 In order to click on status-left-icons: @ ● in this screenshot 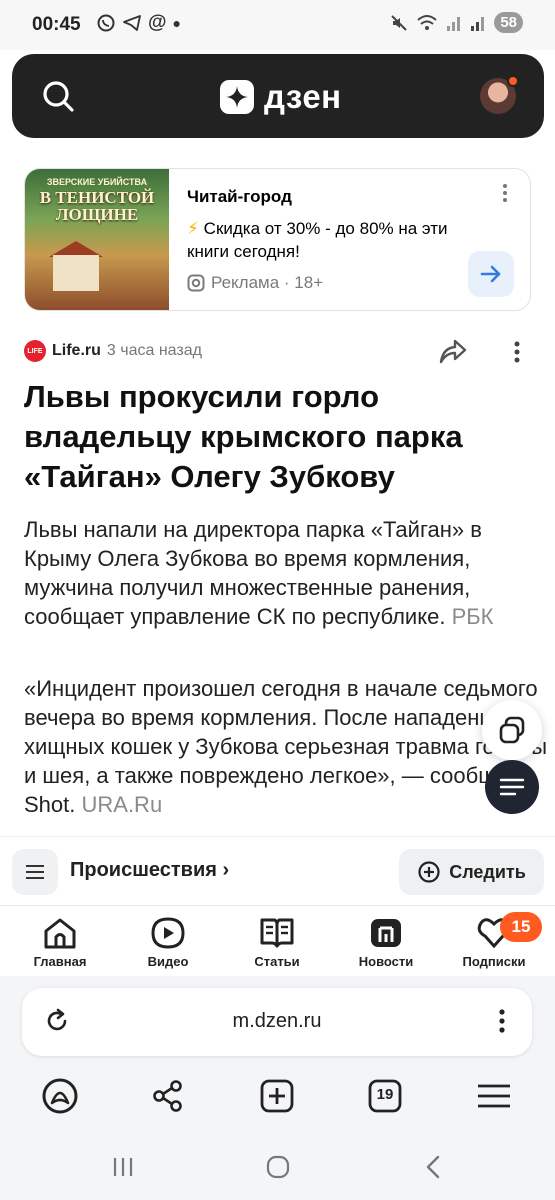, I will do `click(138, 23)`.